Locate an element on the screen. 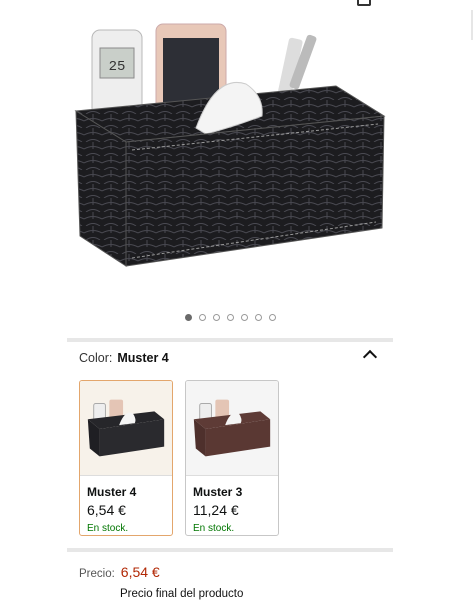 The width and height of the screenshot is (475, 612). color-label: Color: is located at coordinates (96, 358).